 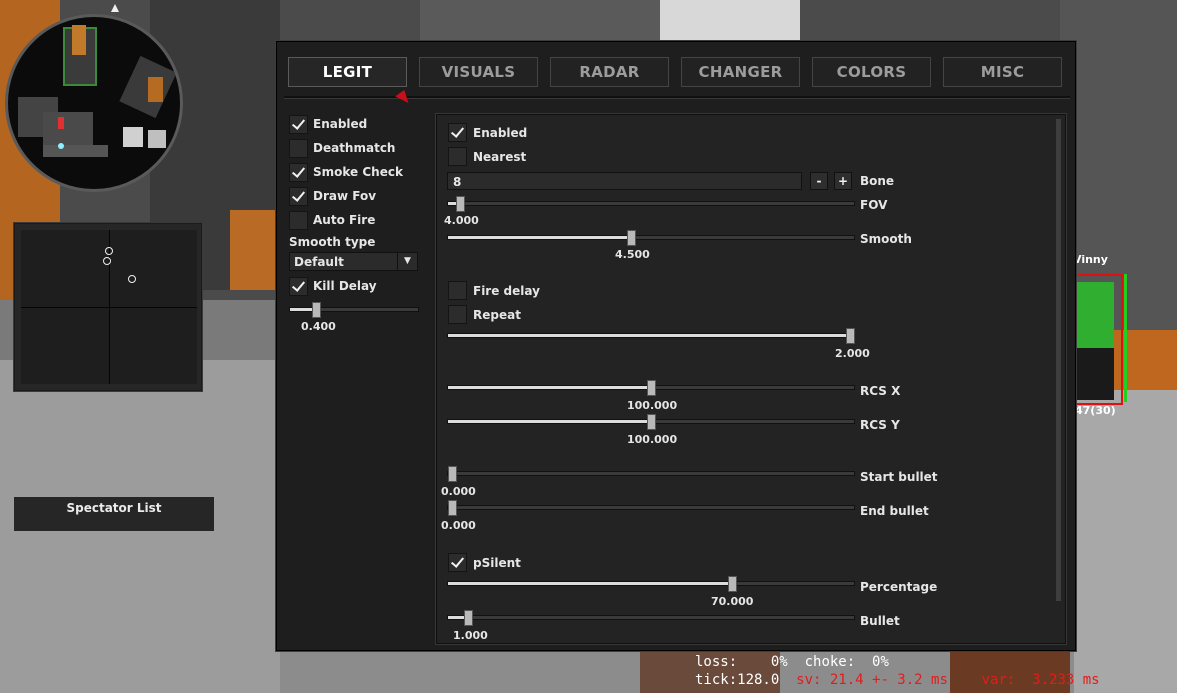 I want to click on esp-player-name: Vinny, so click(x=1090, y=259).